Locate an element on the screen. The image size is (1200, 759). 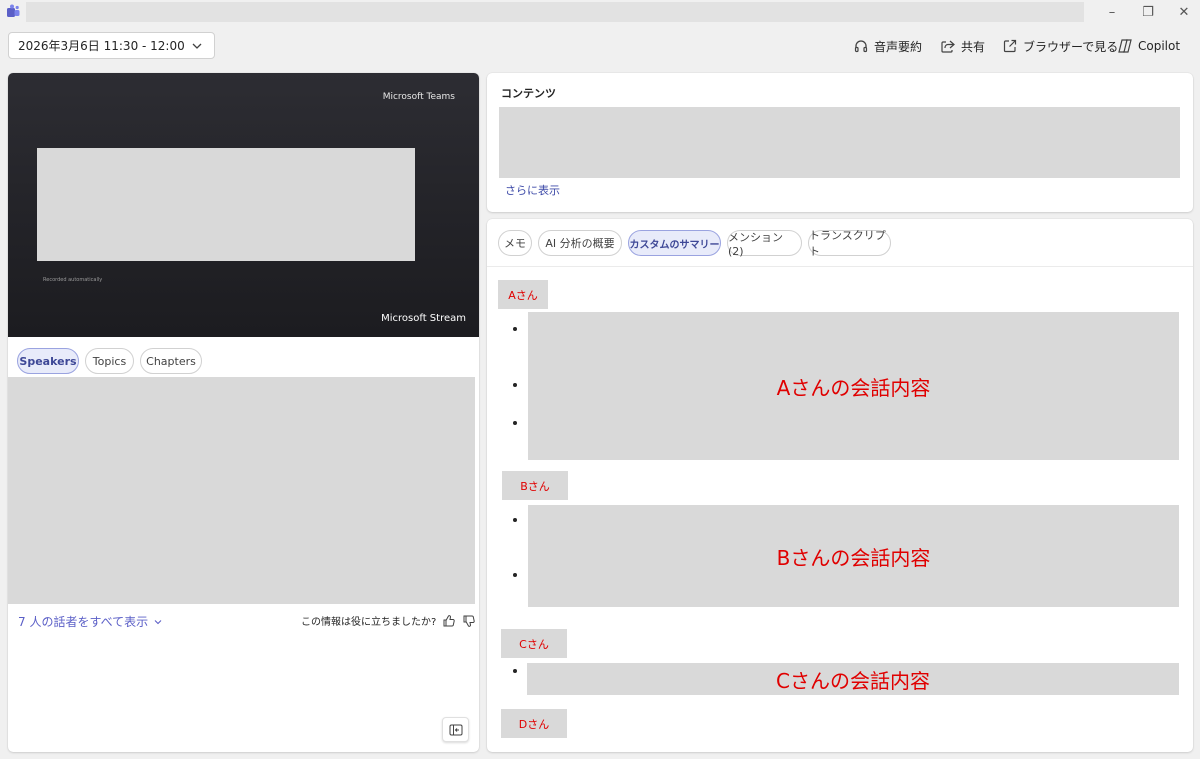
open-external-icon is located at coordinates (1010, 46).